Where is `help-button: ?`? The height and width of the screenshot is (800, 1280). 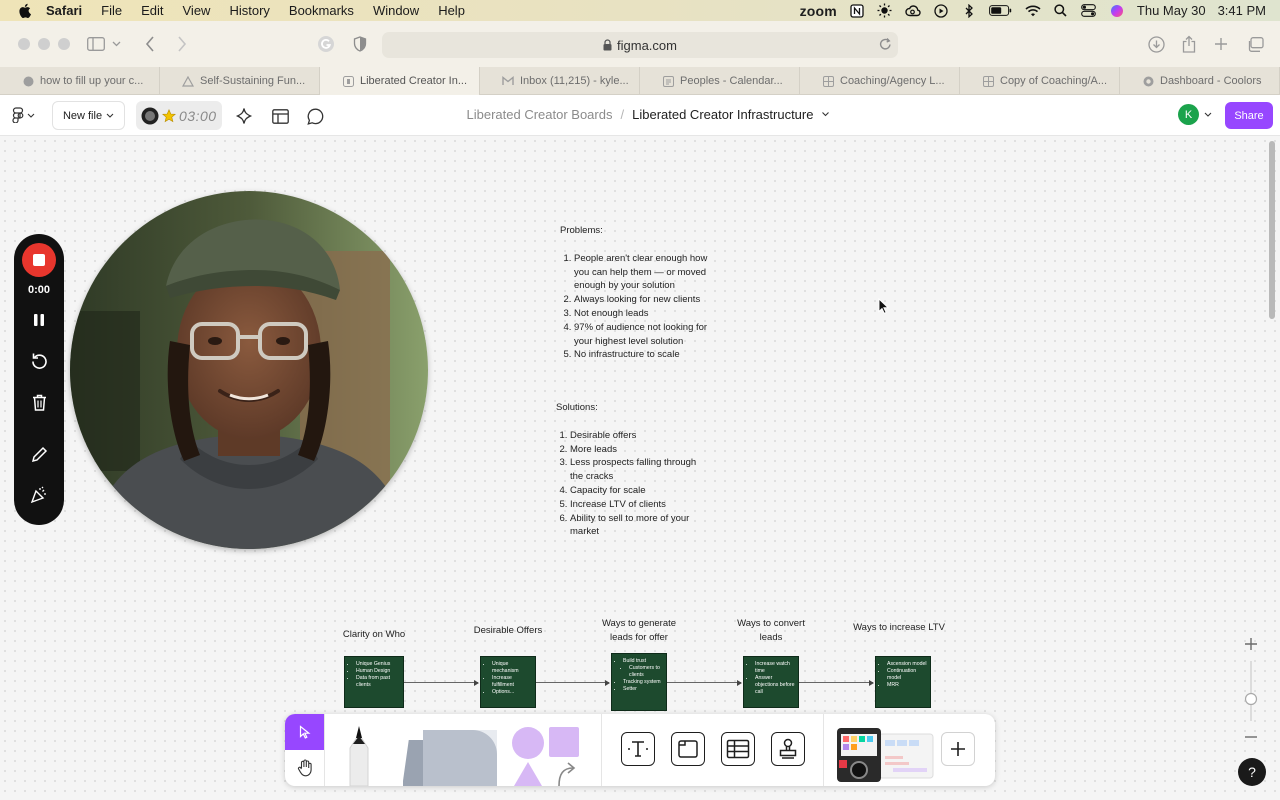
help-button: ? is located at coordinates (1252, 772).